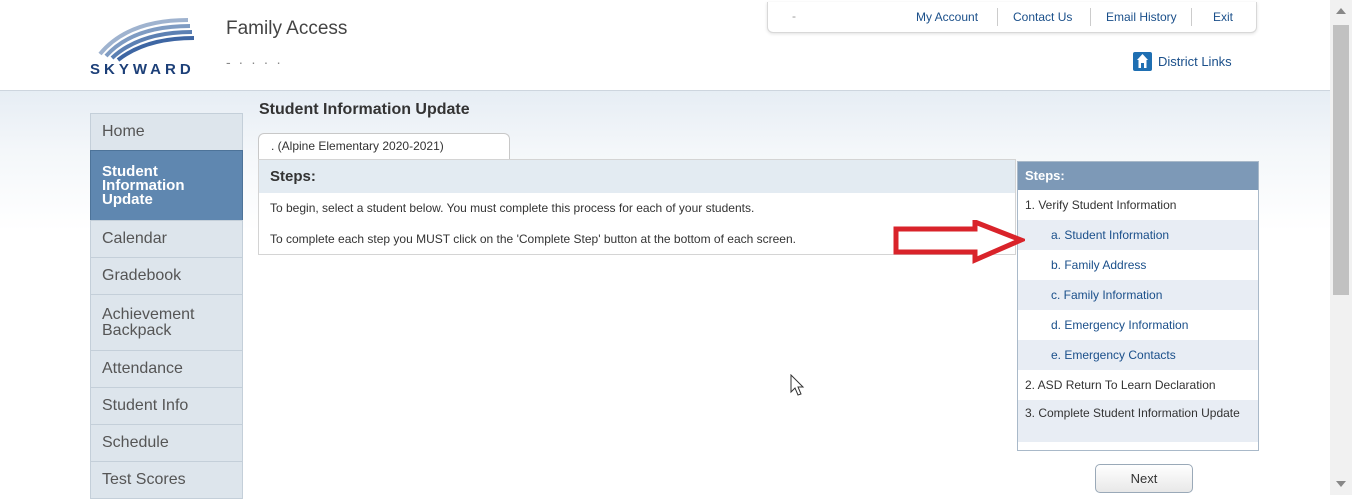 The image size is (1352, 499). What do you see at coordinates (637, 176) in the screenshot?
I see `panel-heading: Steps:` at bounding box center [637, 176].